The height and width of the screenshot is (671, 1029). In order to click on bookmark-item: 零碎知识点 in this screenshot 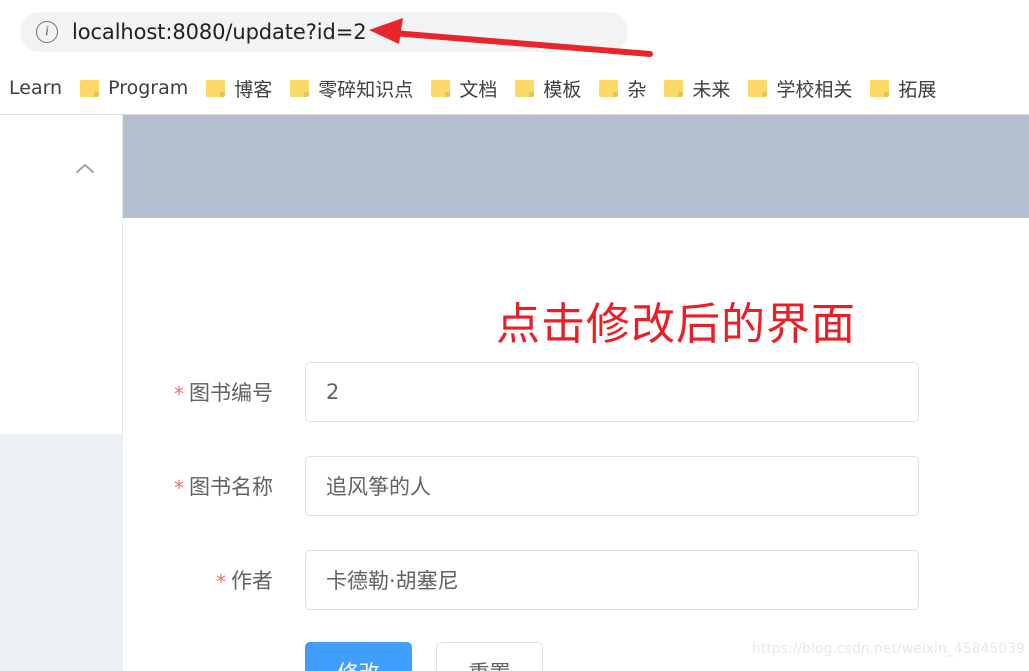, I will do `click(351, 88)`.